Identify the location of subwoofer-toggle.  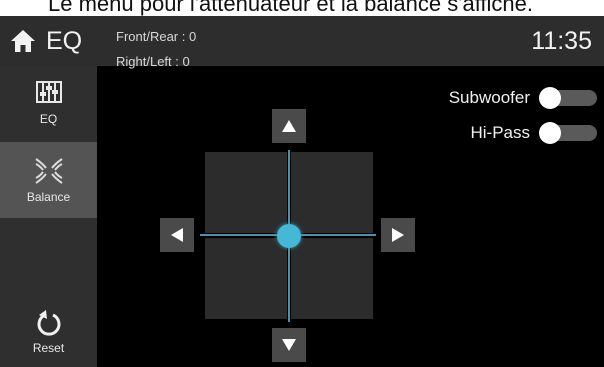
(568, 98).